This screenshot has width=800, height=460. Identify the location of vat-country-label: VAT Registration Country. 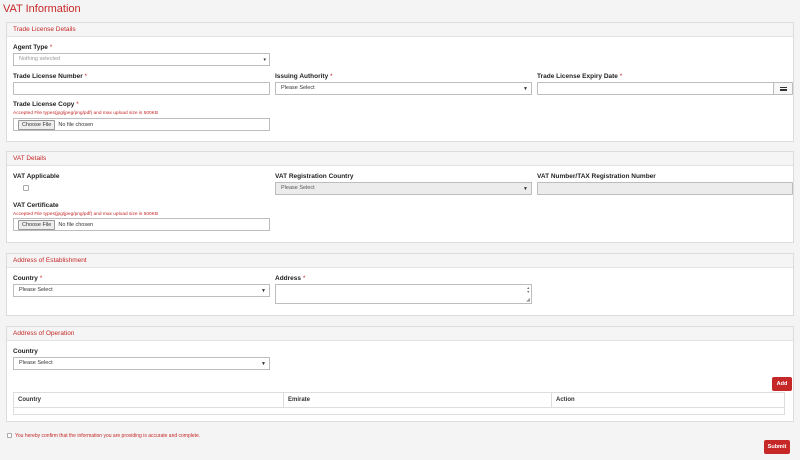
(314, 176).